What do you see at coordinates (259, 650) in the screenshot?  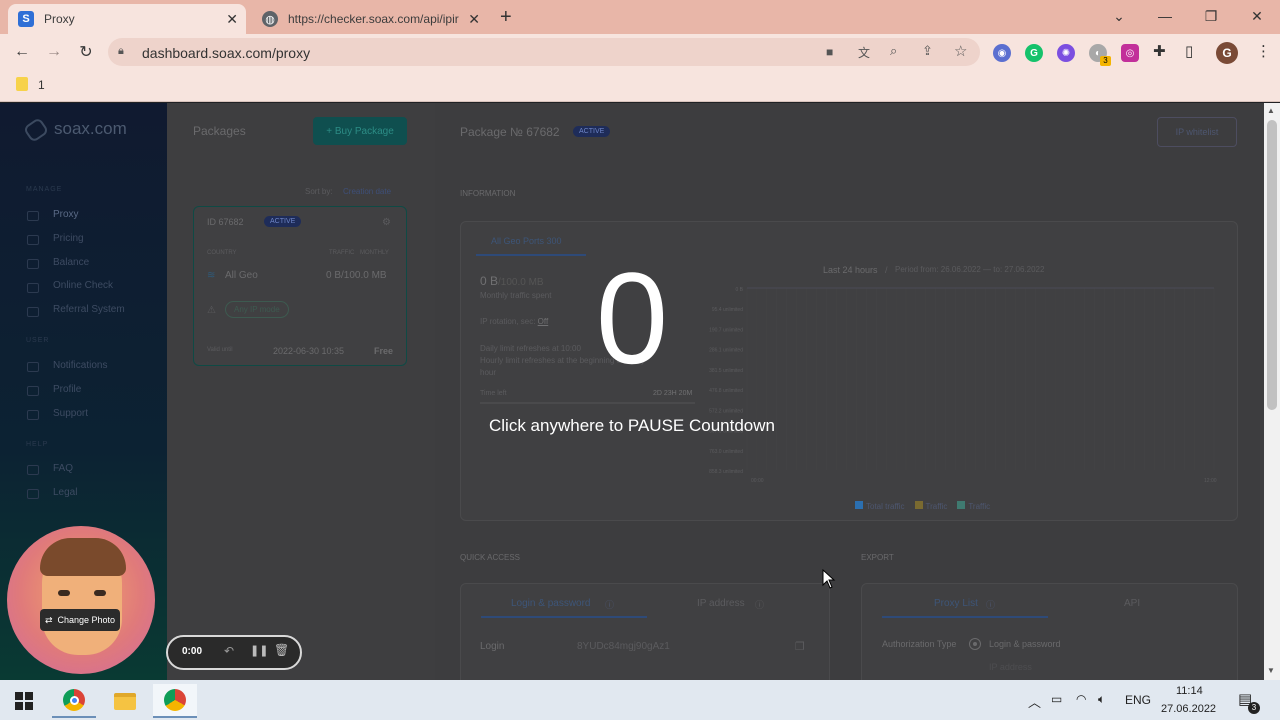 I see `pause-icon: ❚❚` at bounding box center [259, 650].